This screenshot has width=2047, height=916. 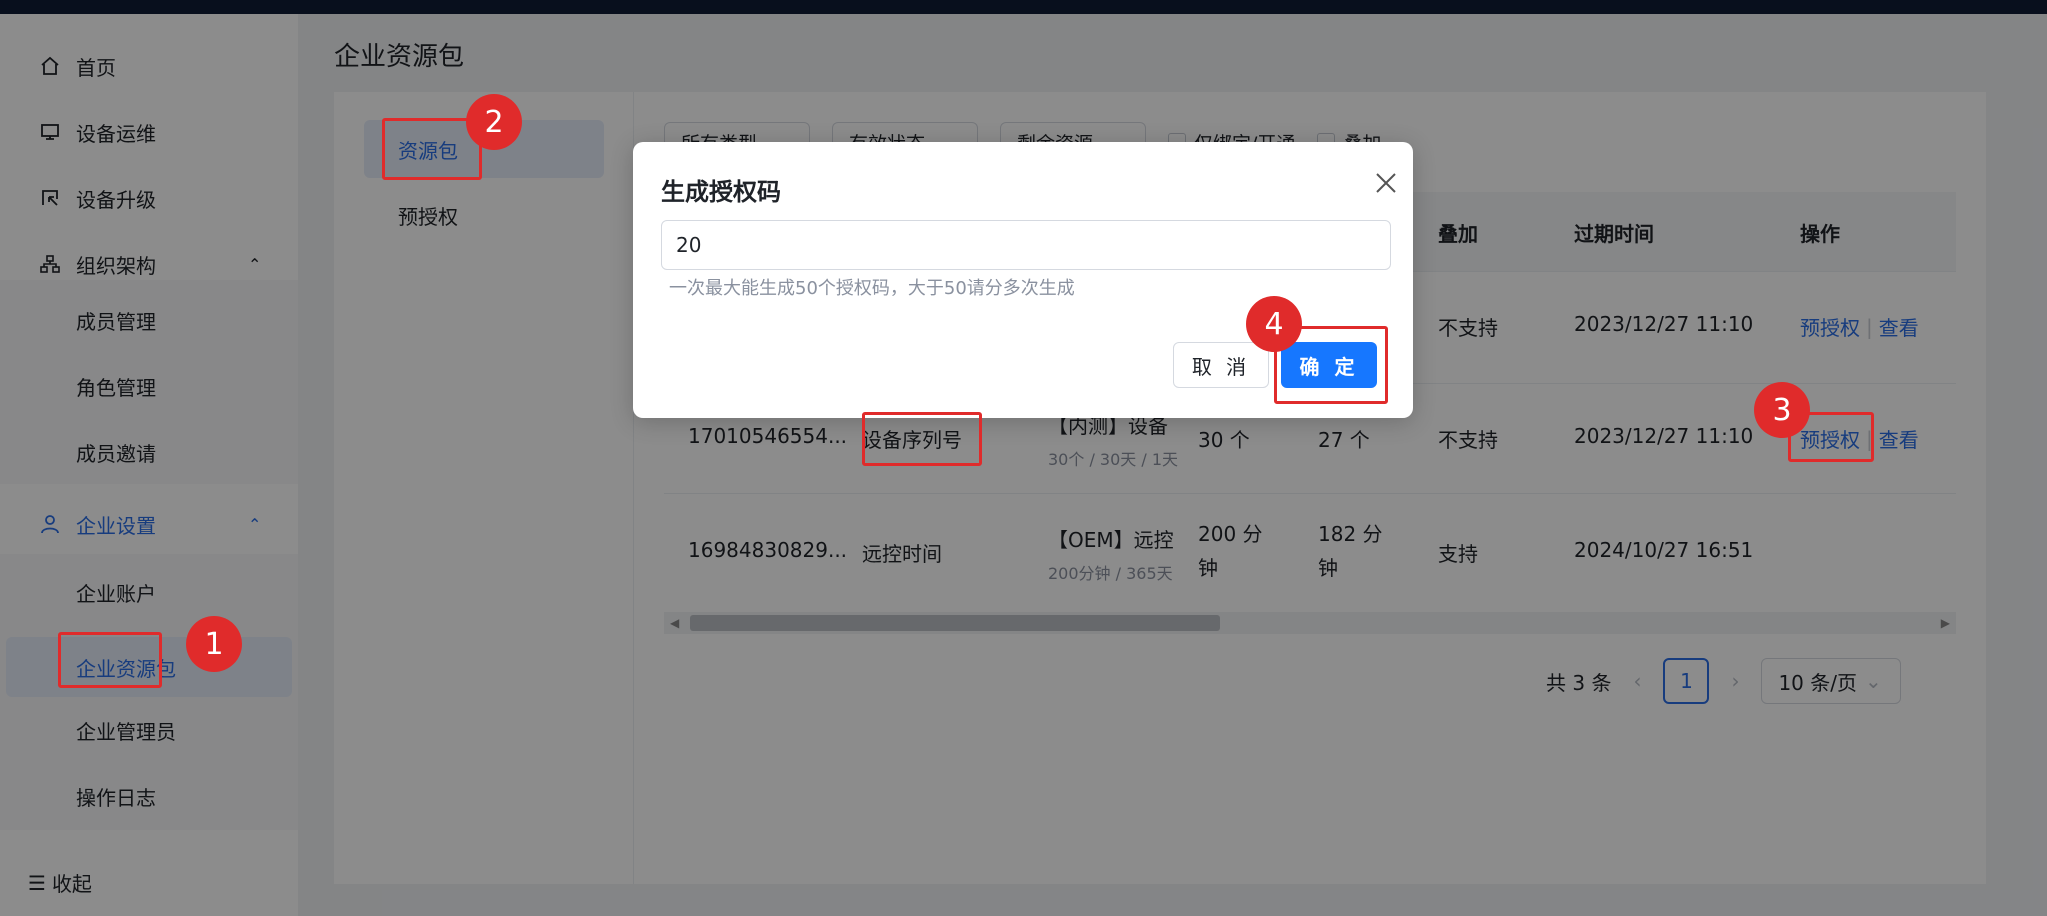 I want to click on step-marker-3: 3, so click(x=1782, y=410).